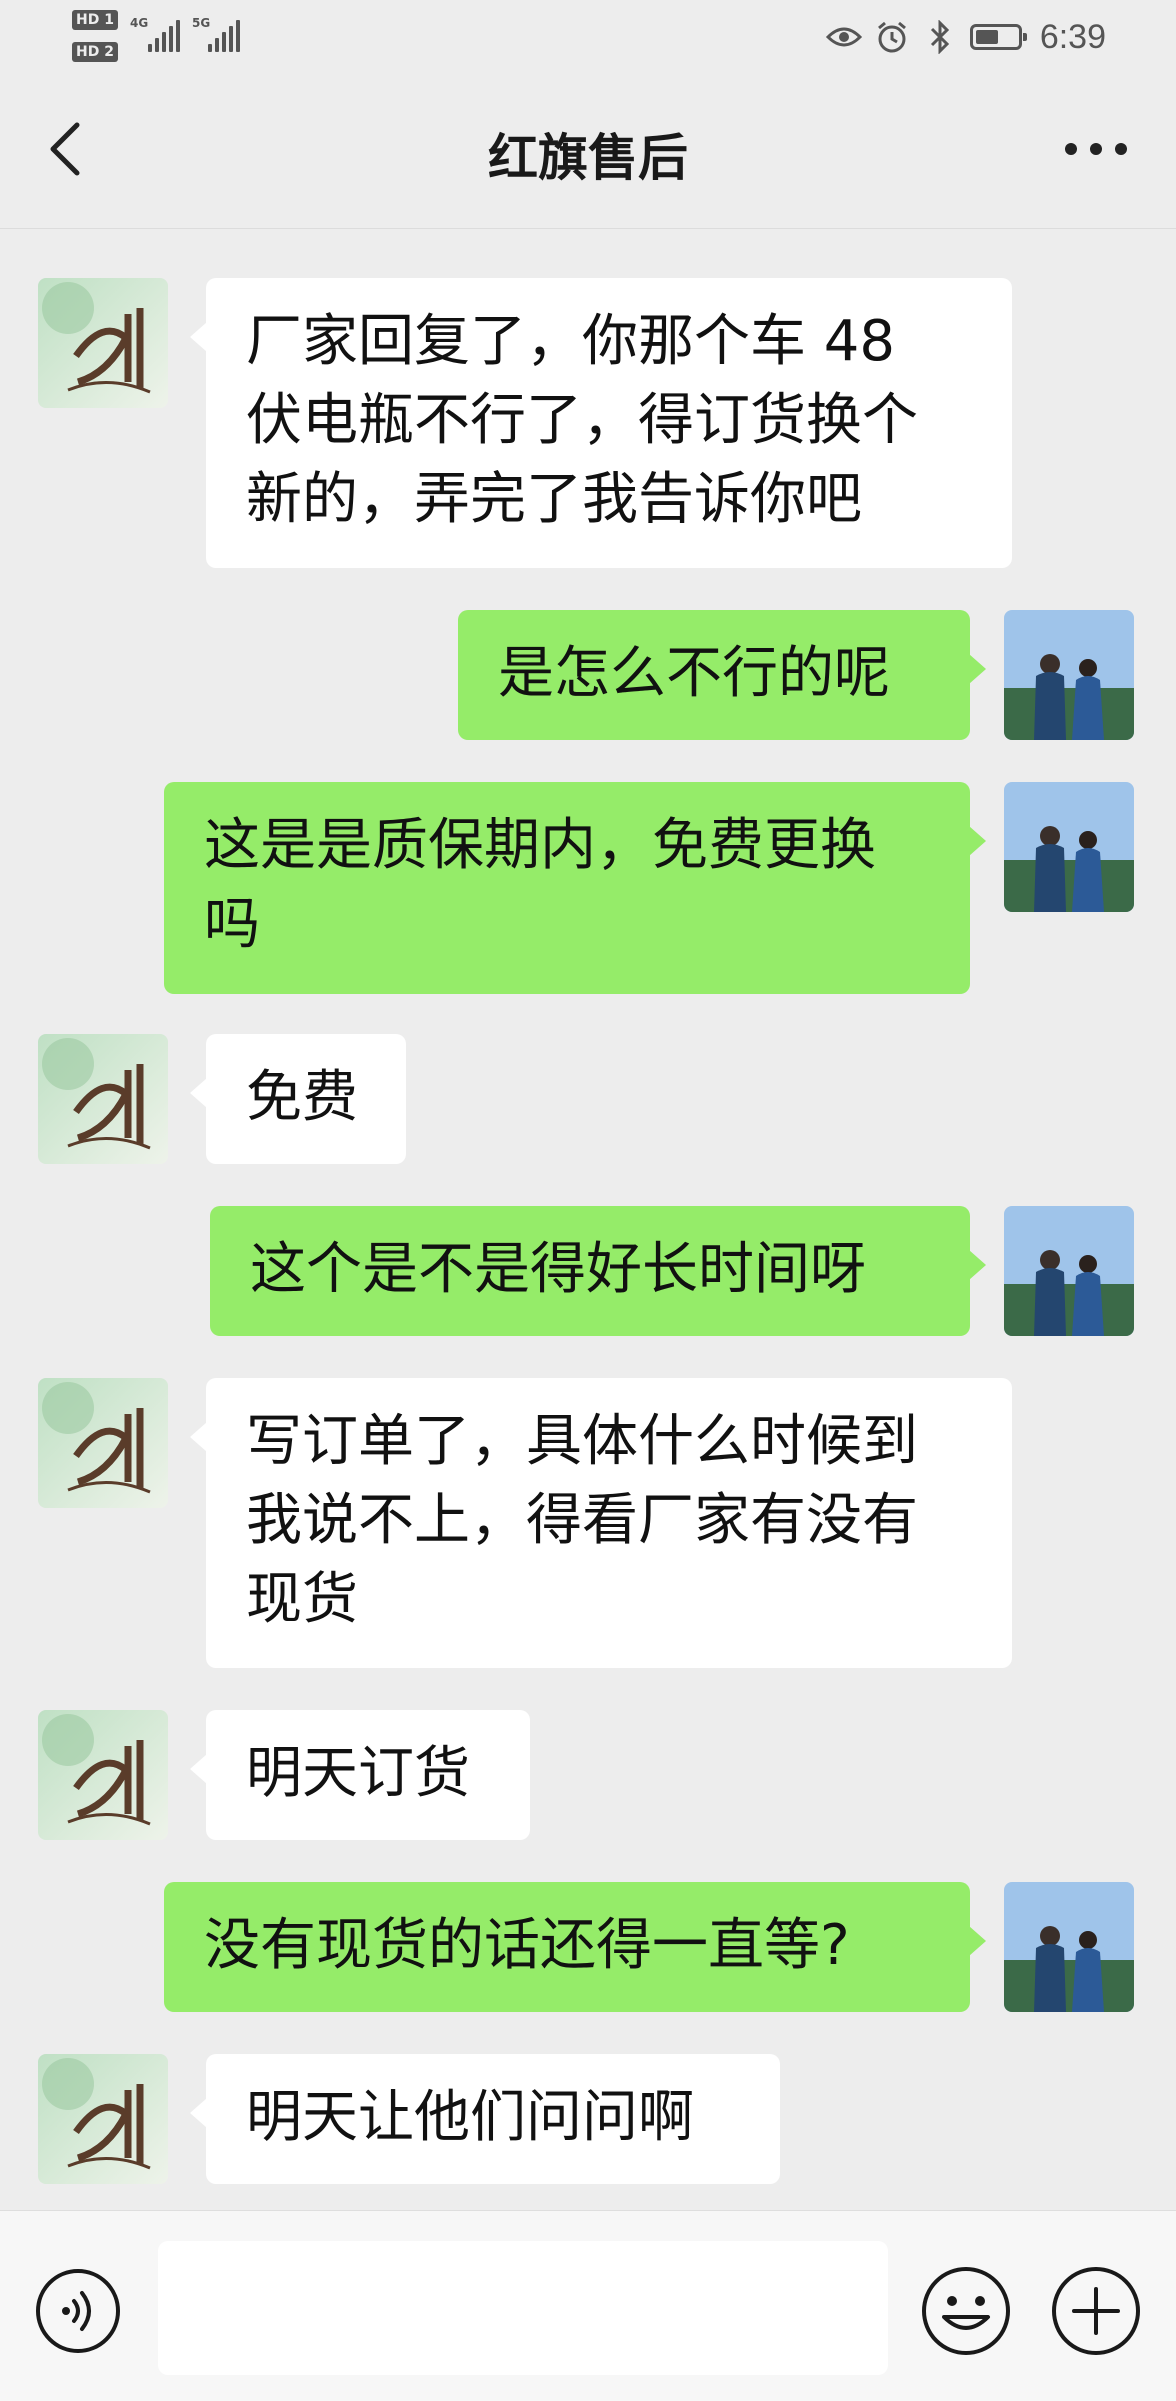  What do you see at coordinates (523, 2308) in the screenshot?
I see `message-input` at bounding box center [523, 2308].